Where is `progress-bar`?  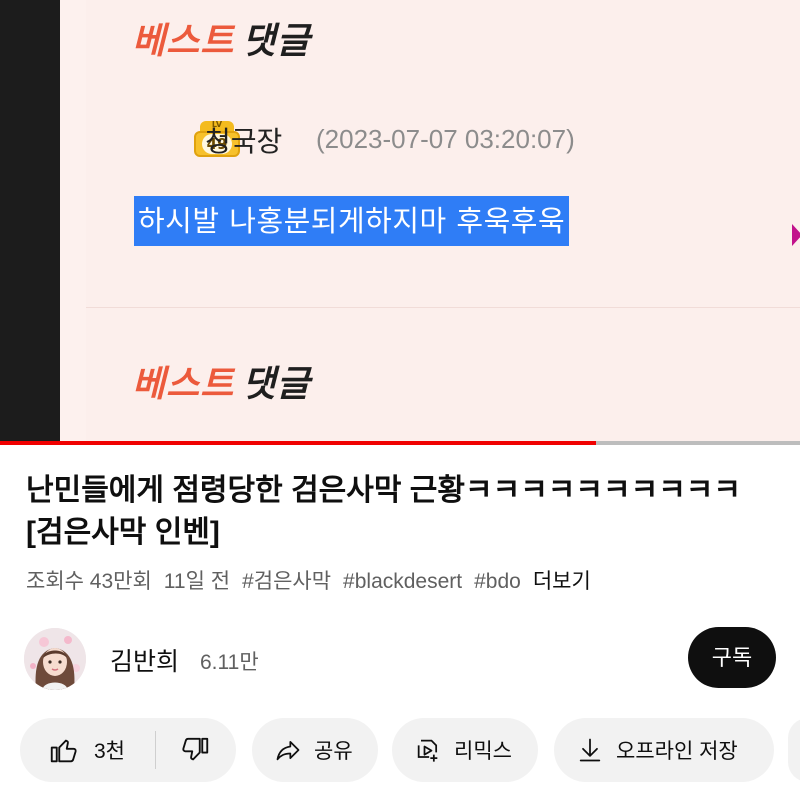
progress-bar is located at coordinates (400, 443).